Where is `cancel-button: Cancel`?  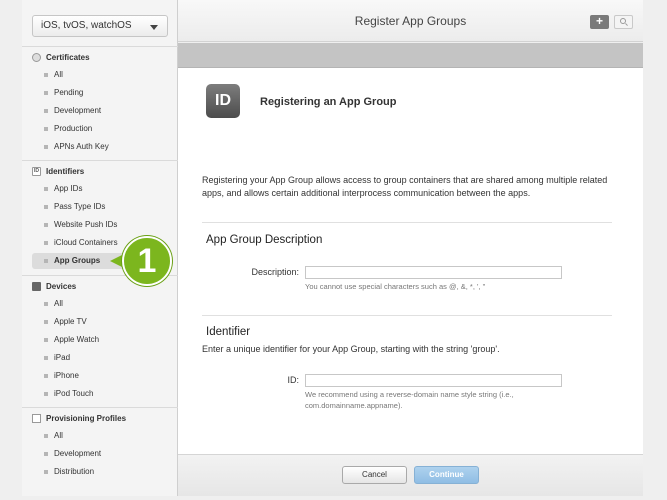 cancel-button: Cancel is located at coordinates (374, 475).